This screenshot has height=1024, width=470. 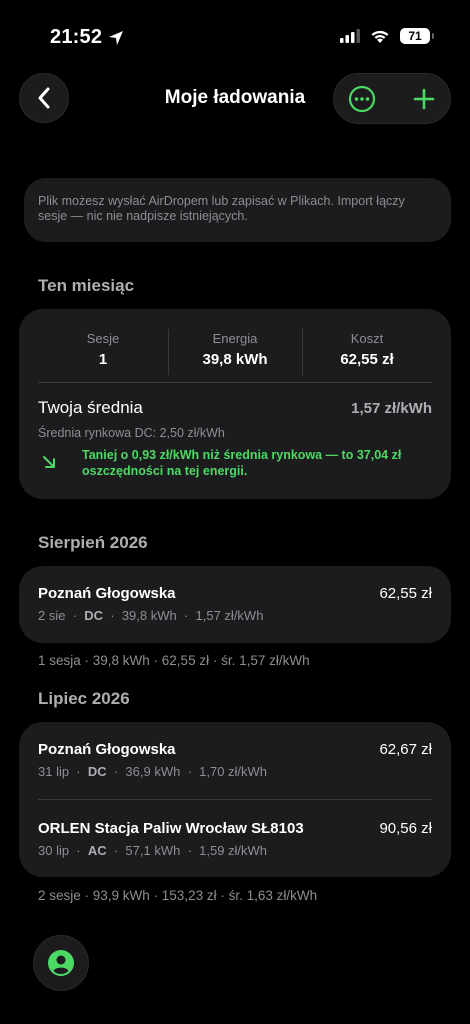 What do you see at coordinates (367, 349) in the screenshot?
I see `stat-cost: Koszt 62,55 zł` at bounding box center [367, 349].